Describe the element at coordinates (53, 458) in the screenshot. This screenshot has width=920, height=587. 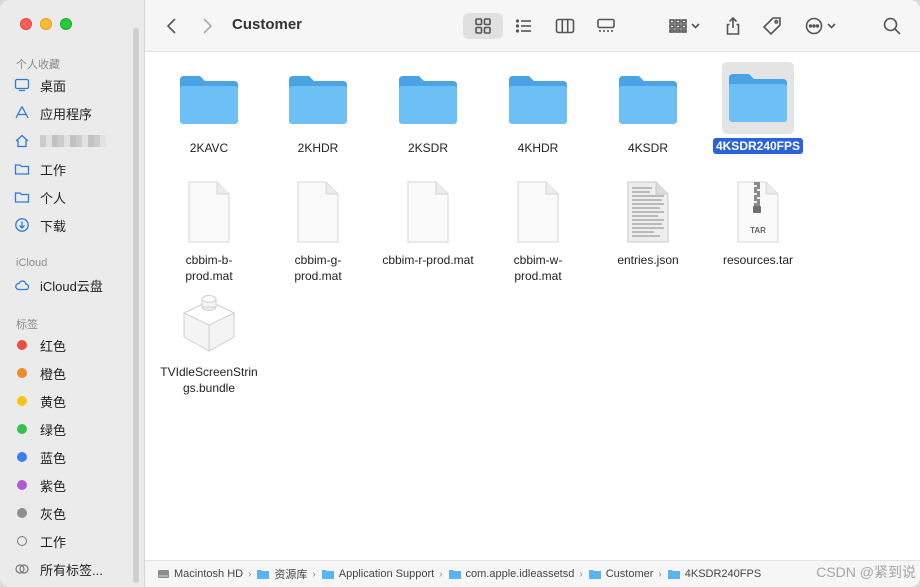
I see `sidebar-item-label: 蓝色` at that location.